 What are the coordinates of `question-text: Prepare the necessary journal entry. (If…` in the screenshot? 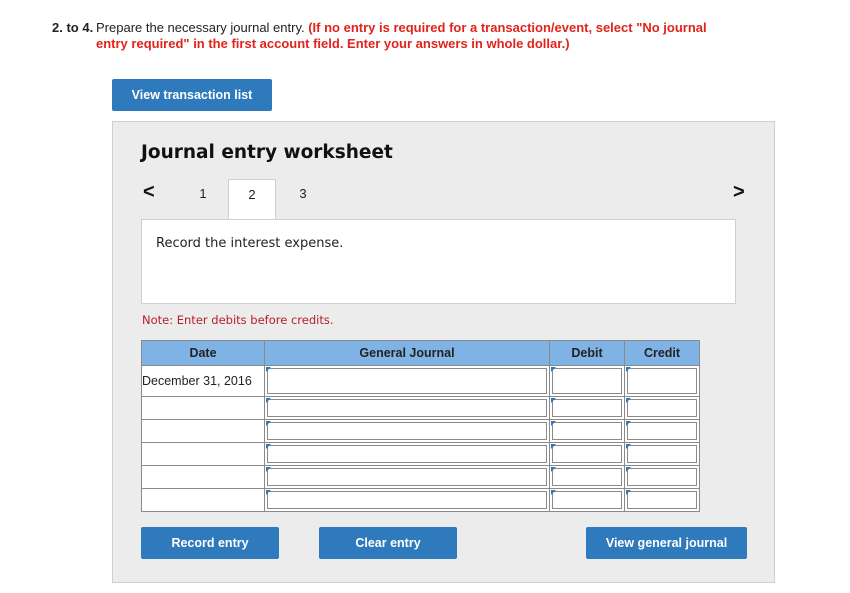 It's located at (416, 36).